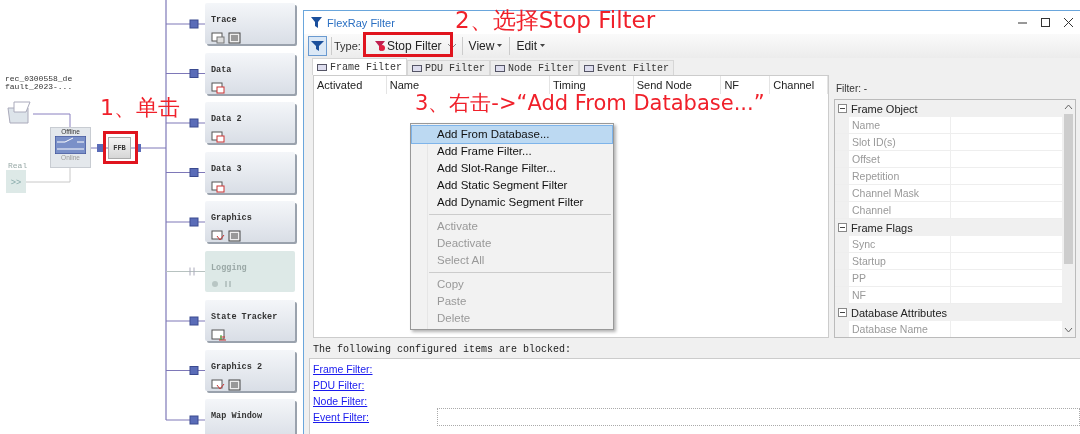 This screenshot has width=1080, height=434. I want to click on property-name: Repetition, so click(900, 176).